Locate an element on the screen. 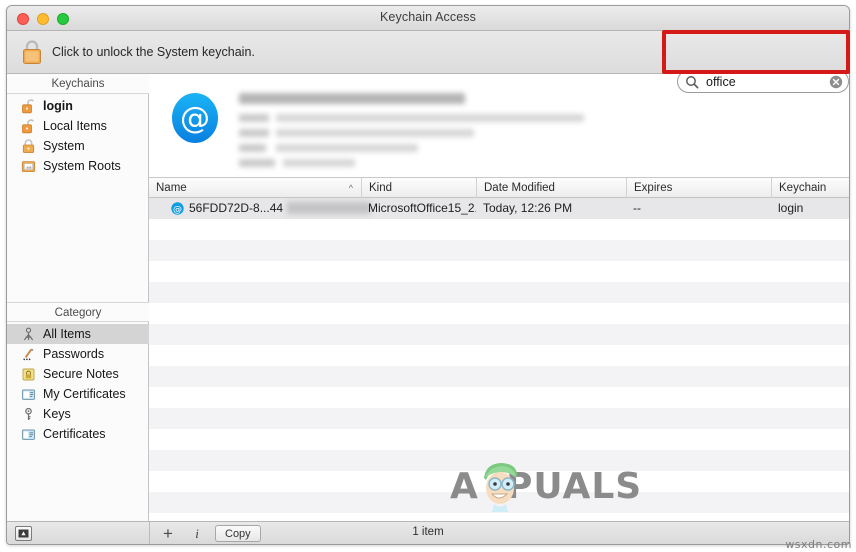 This screenshot has width=856, height=552. search-input is located at coordinates (764, 82).